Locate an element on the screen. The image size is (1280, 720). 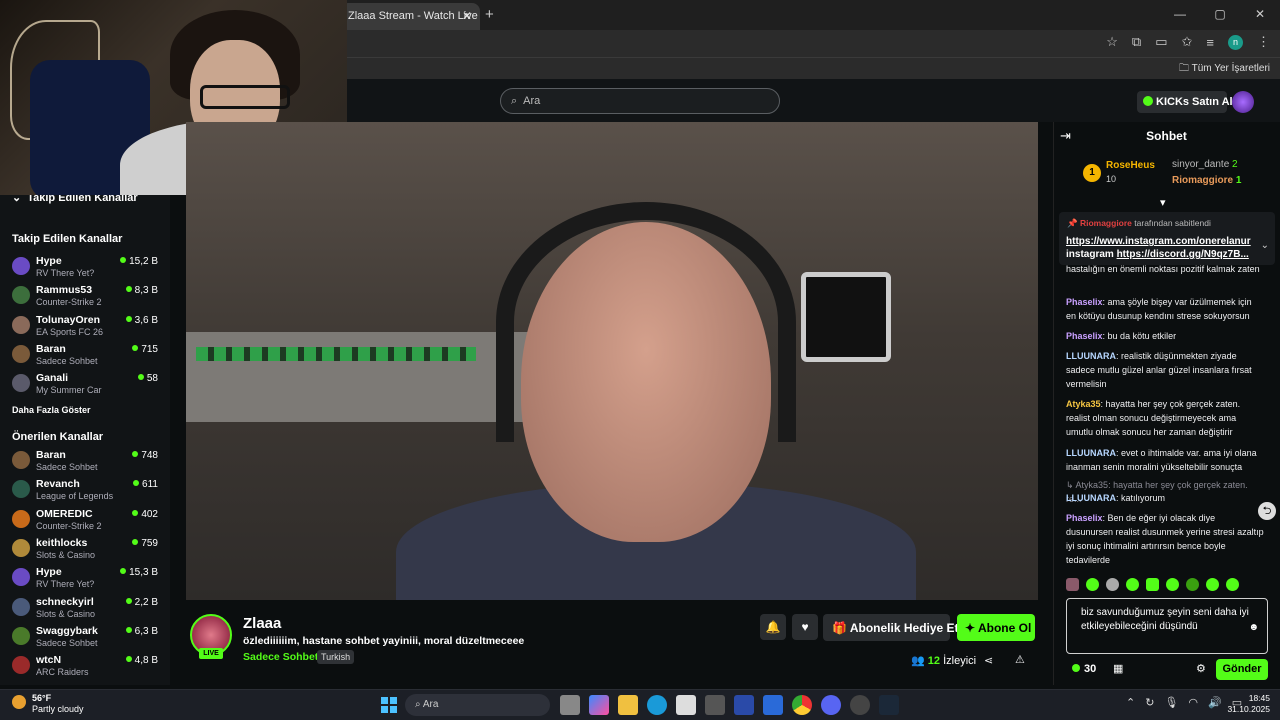
sync-icon: ↻ is located at coordinates (1149, 702).